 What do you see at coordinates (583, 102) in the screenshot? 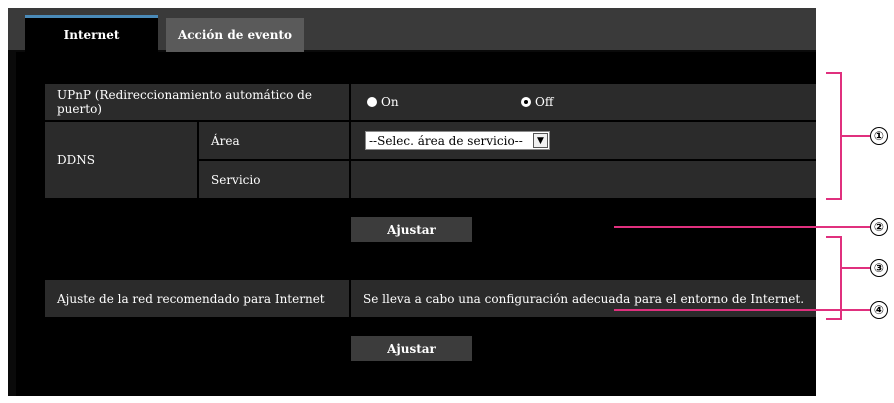
I see `upnp-options: On Off` at bounding box center [583, 102].